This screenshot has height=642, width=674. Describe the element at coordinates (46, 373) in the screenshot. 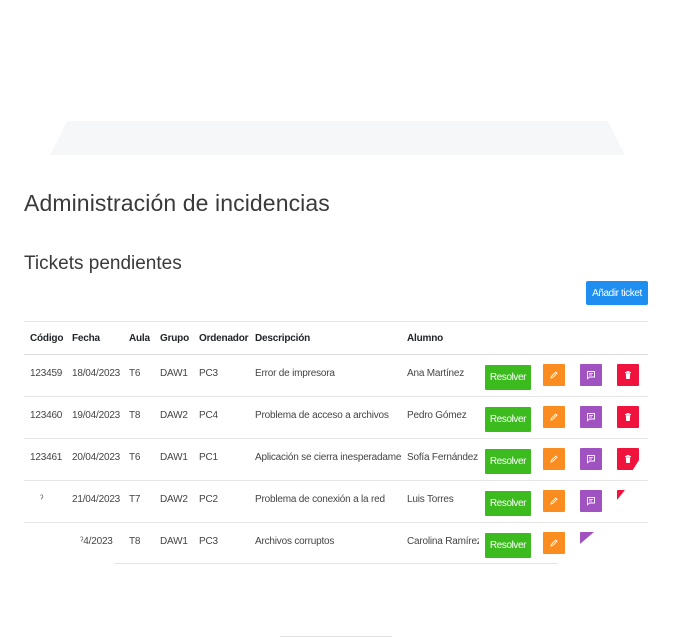

I see `cell-codigo: 123459` at that location.